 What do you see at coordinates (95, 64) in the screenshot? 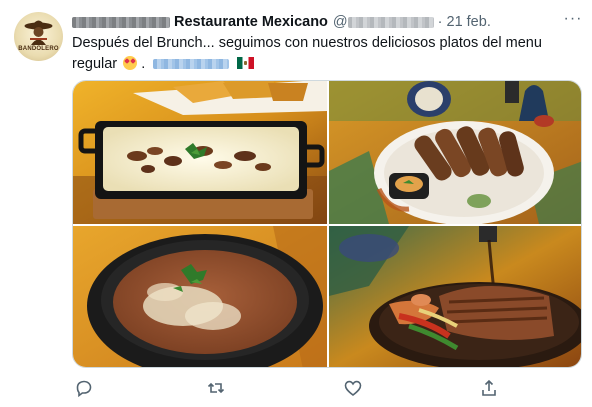
I see `tweet-text-line2: regular` at bounding box center [95, 64].